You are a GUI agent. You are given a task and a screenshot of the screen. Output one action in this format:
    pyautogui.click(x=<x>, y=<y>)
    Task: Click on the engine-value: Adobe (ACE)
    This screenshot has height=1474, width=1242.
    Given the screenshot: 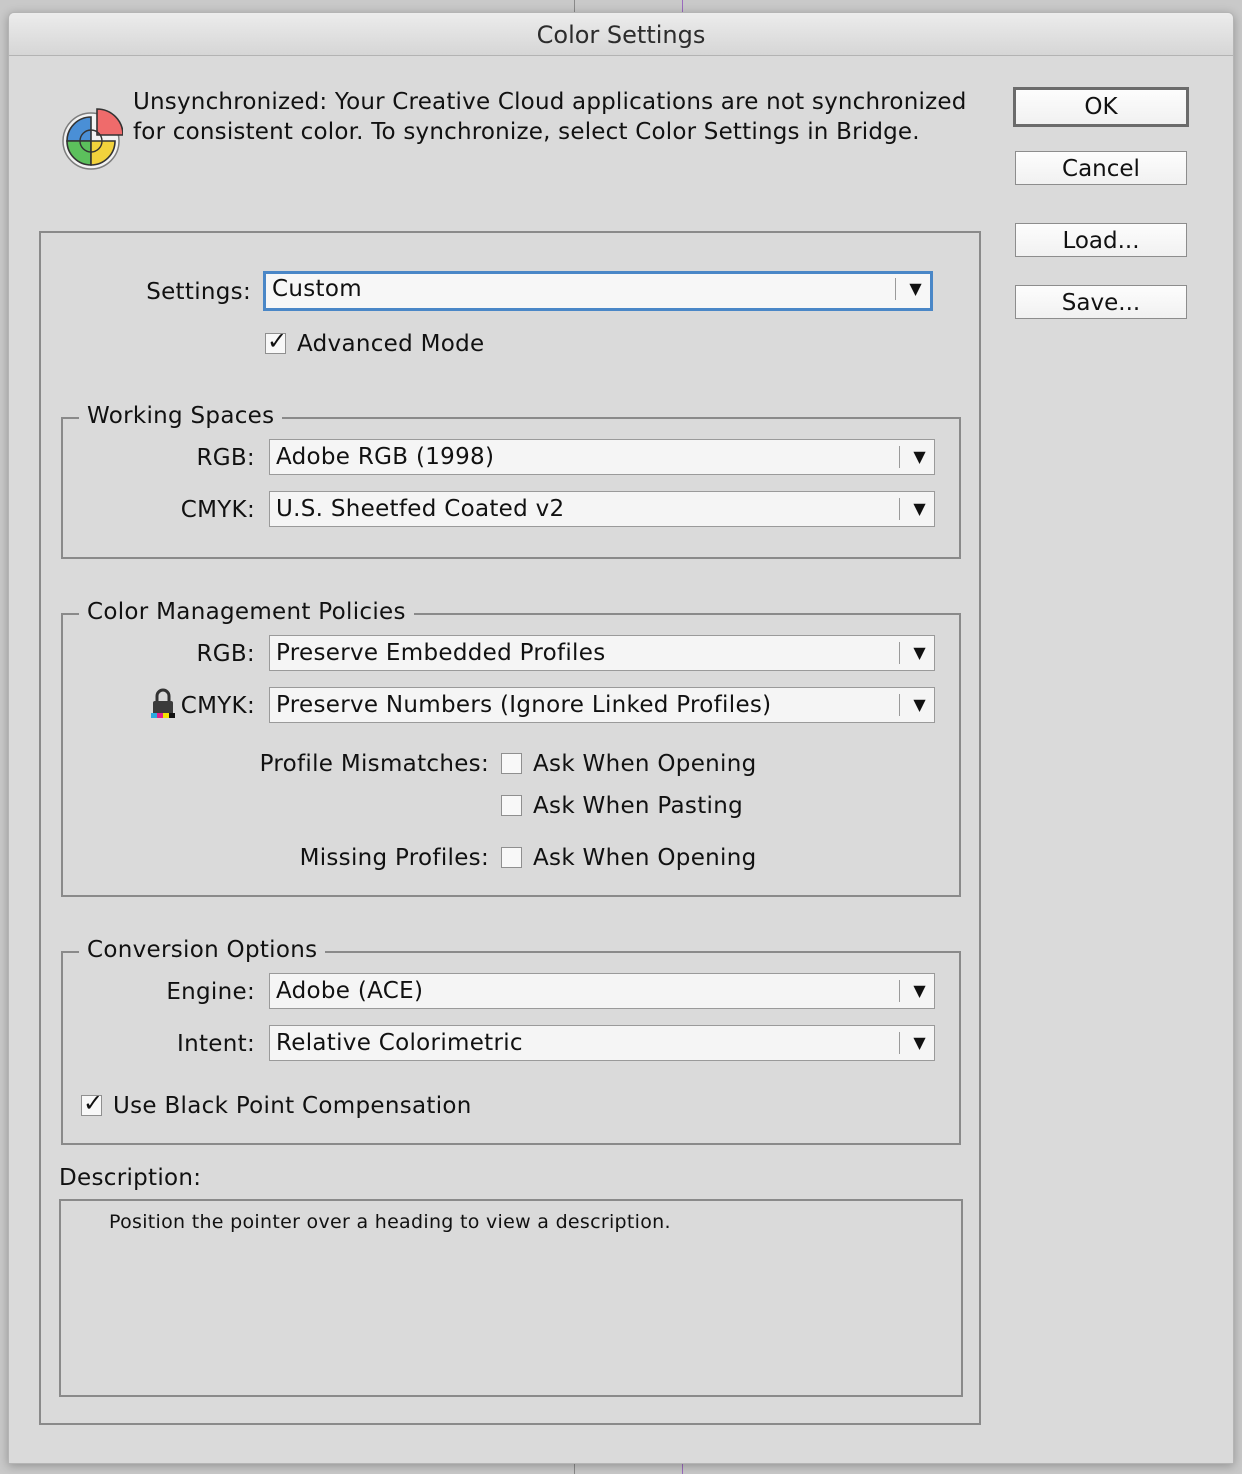 What is the action you would take?
    pyautogui.click(x=350, y=991)
    